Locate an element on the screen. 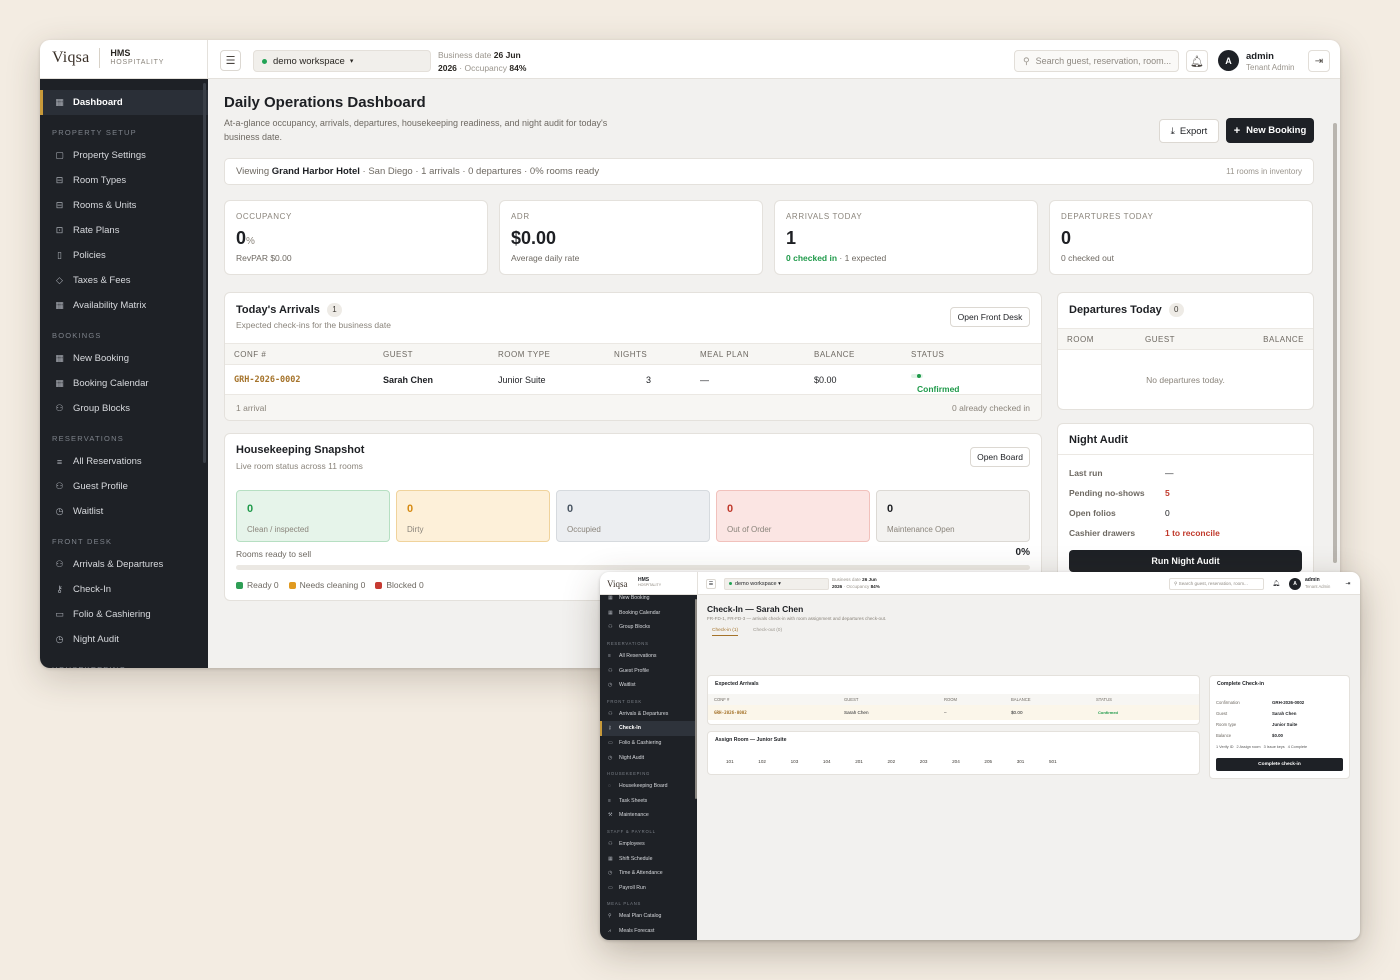 This screenshot has width=1400, height=980. sidebar-item-time-and-attendance: ◷ Time & Attendance is located at coordinates (648, 873).